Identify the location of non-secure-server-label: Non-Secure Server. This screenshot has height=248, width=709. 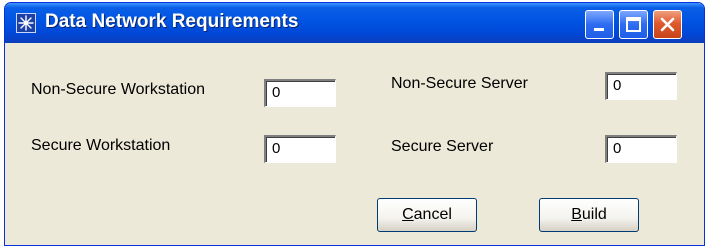
(459, 83).